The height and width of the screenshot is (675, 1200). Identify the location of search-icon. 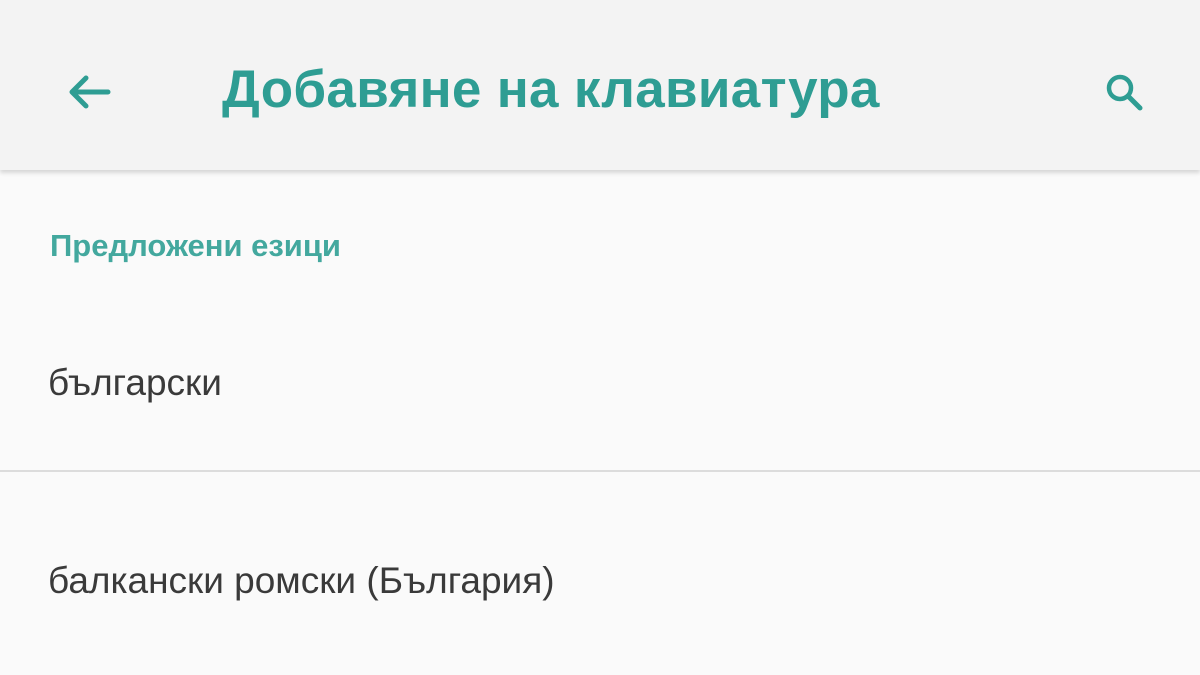
(1124, 92).